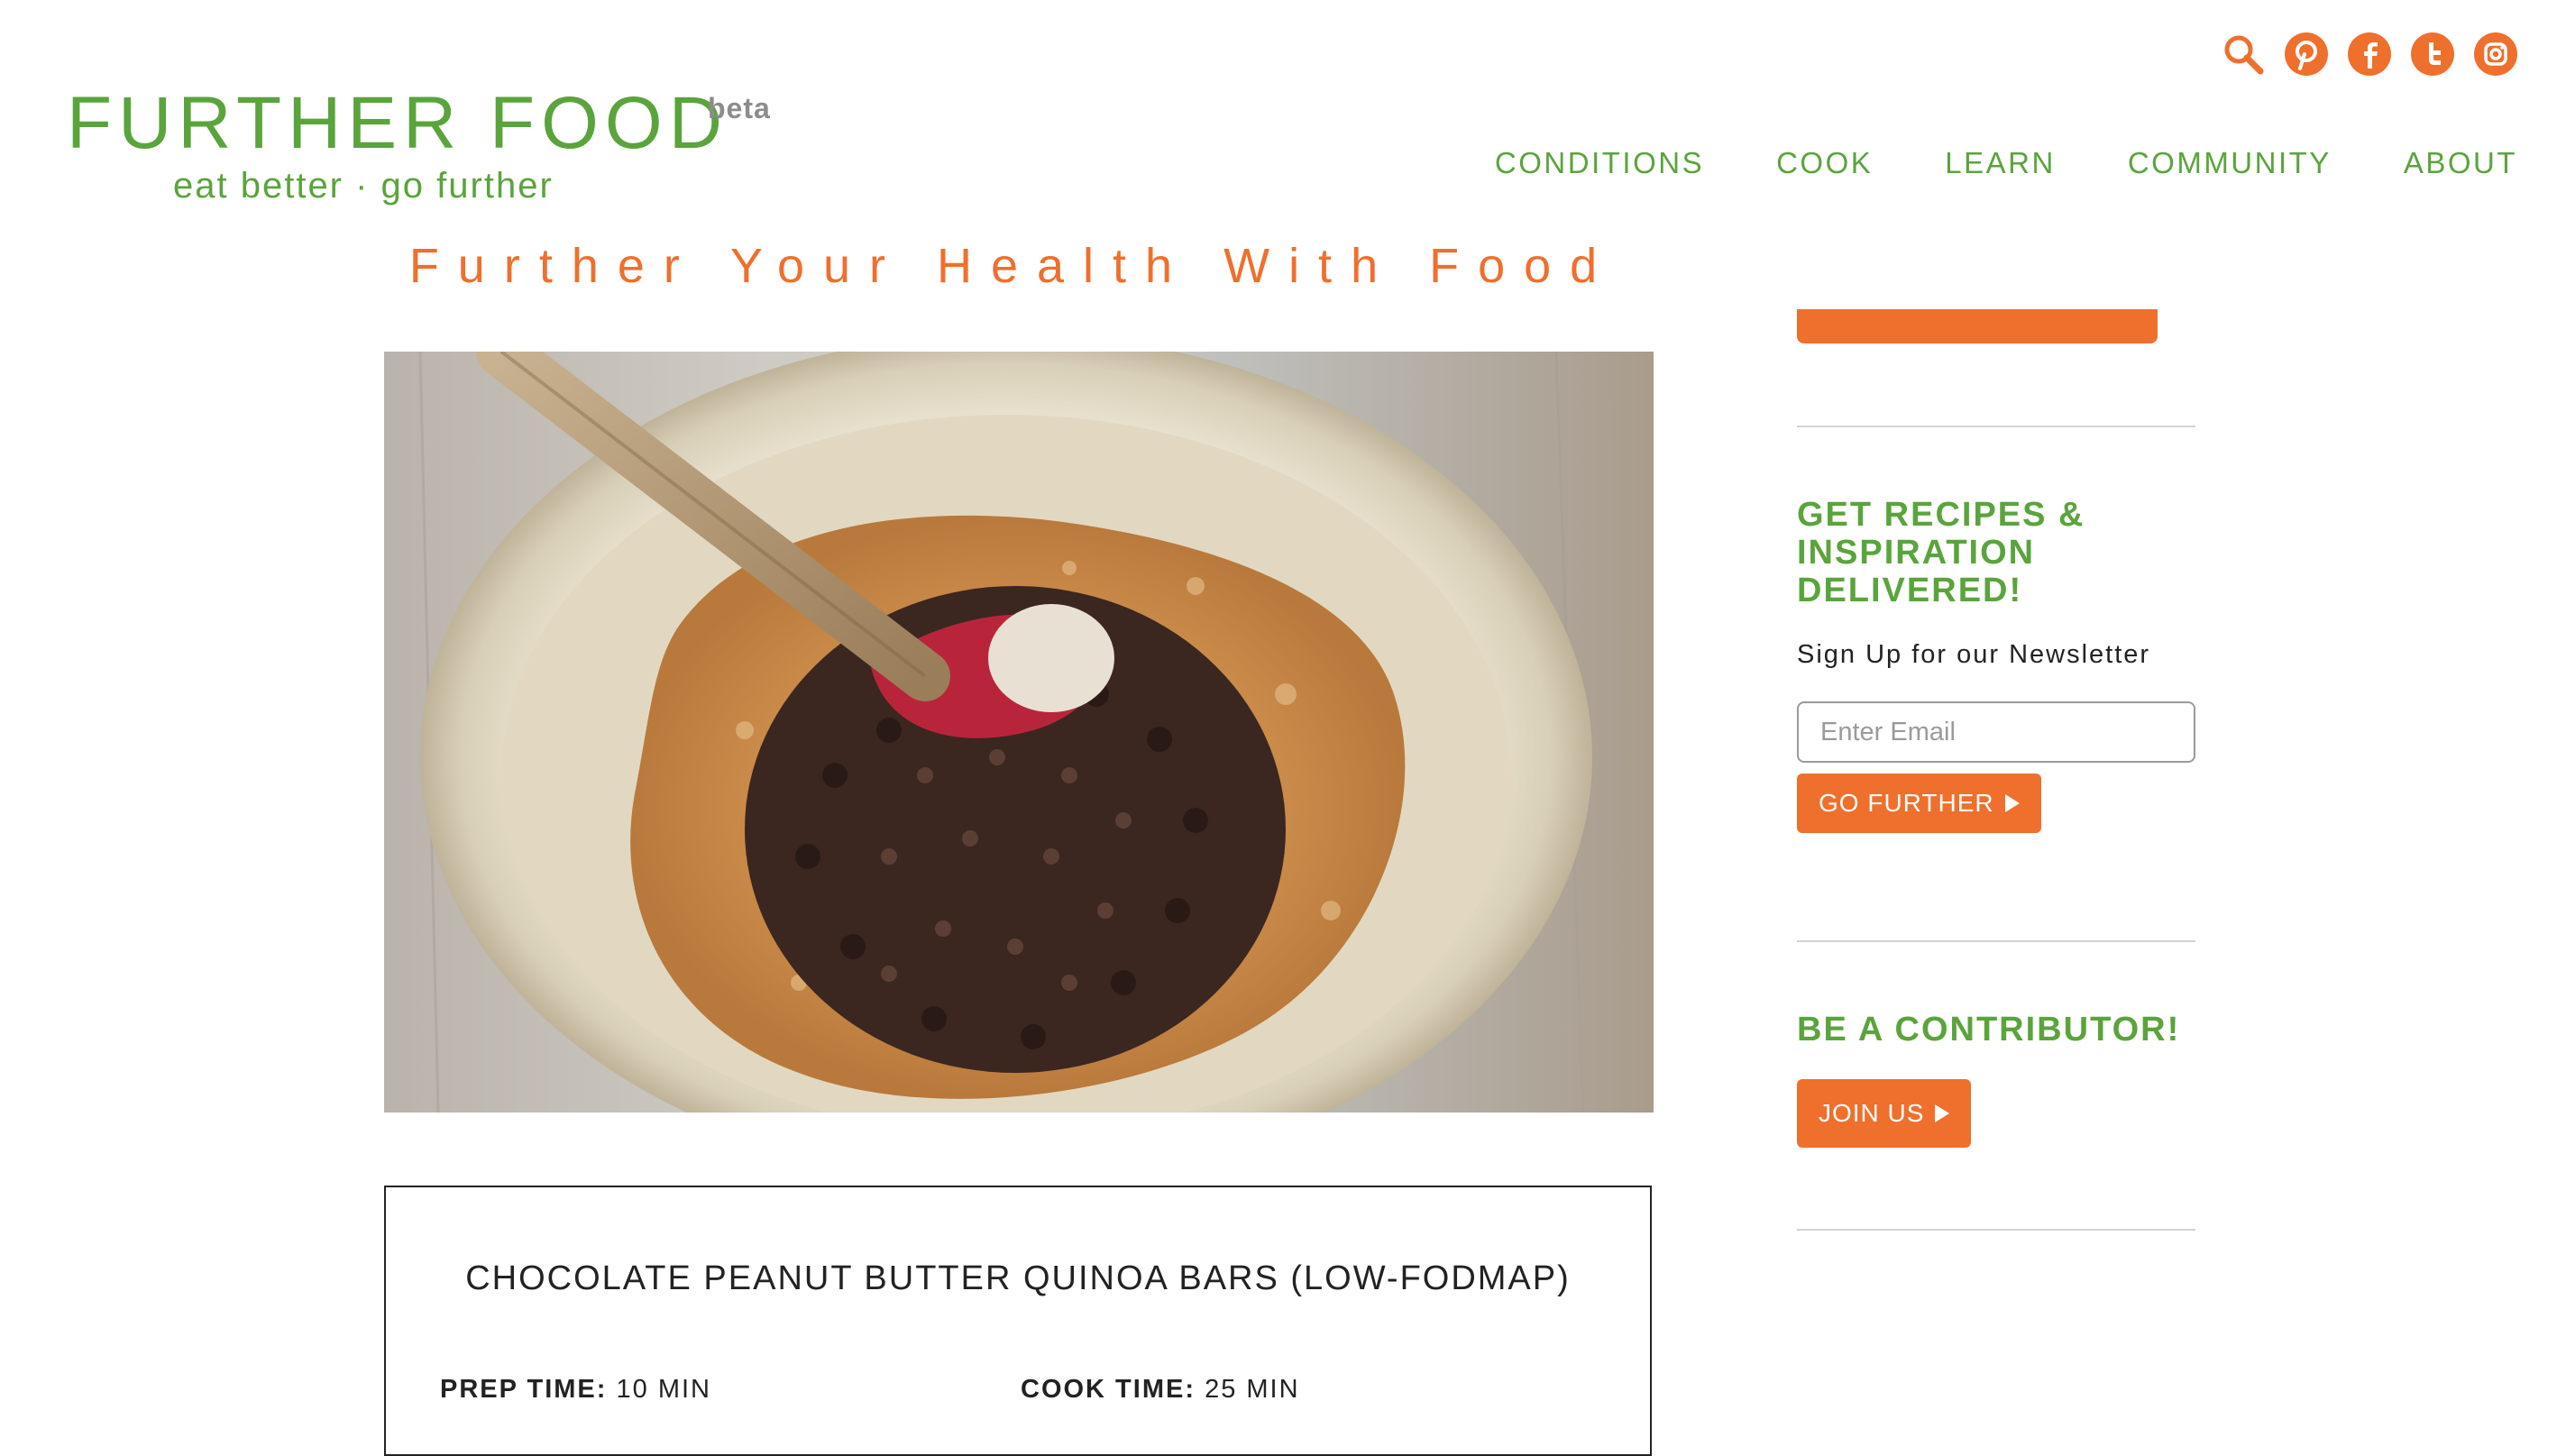 The height and width of the screenshot is (1456, 2566). Describe the element at coordinates (1996, 732) in the screenshot. I see `email-field` at that location.